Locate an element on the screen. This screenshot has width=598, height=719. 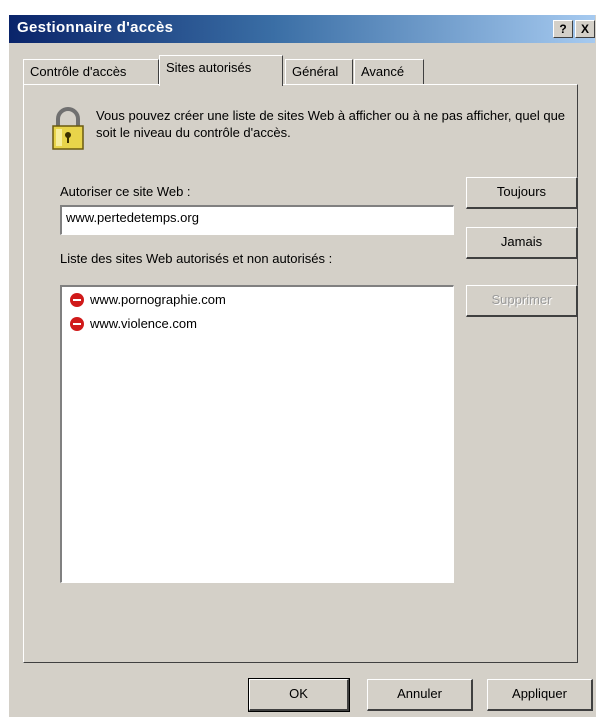
site-url: www.pornographie.com is located at coordinates (158, 299).